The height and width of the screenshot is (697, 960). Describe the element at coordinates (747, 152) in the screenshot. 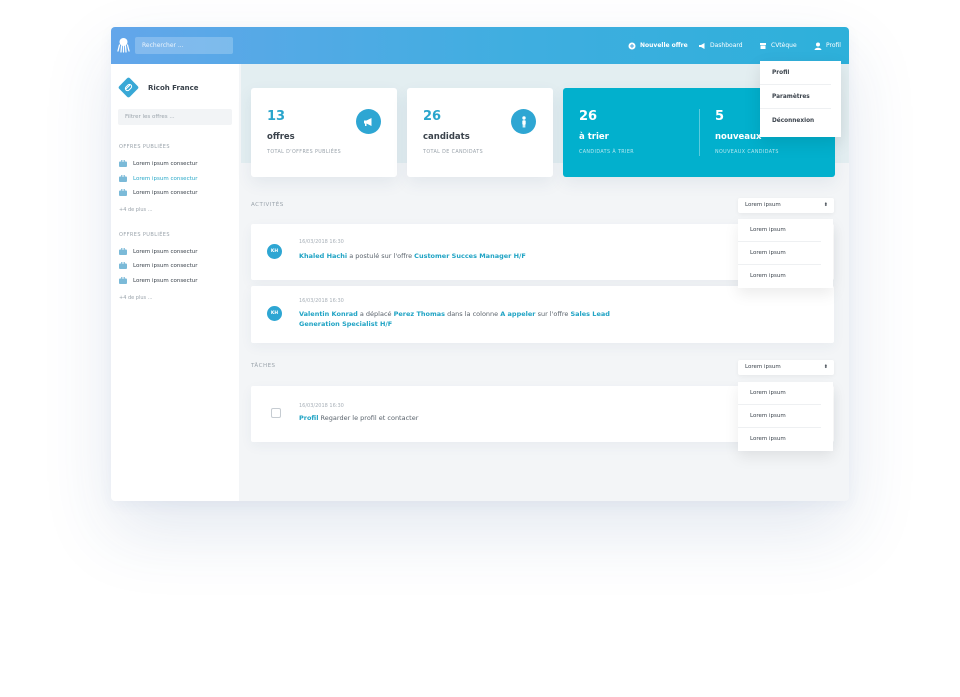

I see `stat-caption: NOUVEAUX CANDIDATS` at that location.